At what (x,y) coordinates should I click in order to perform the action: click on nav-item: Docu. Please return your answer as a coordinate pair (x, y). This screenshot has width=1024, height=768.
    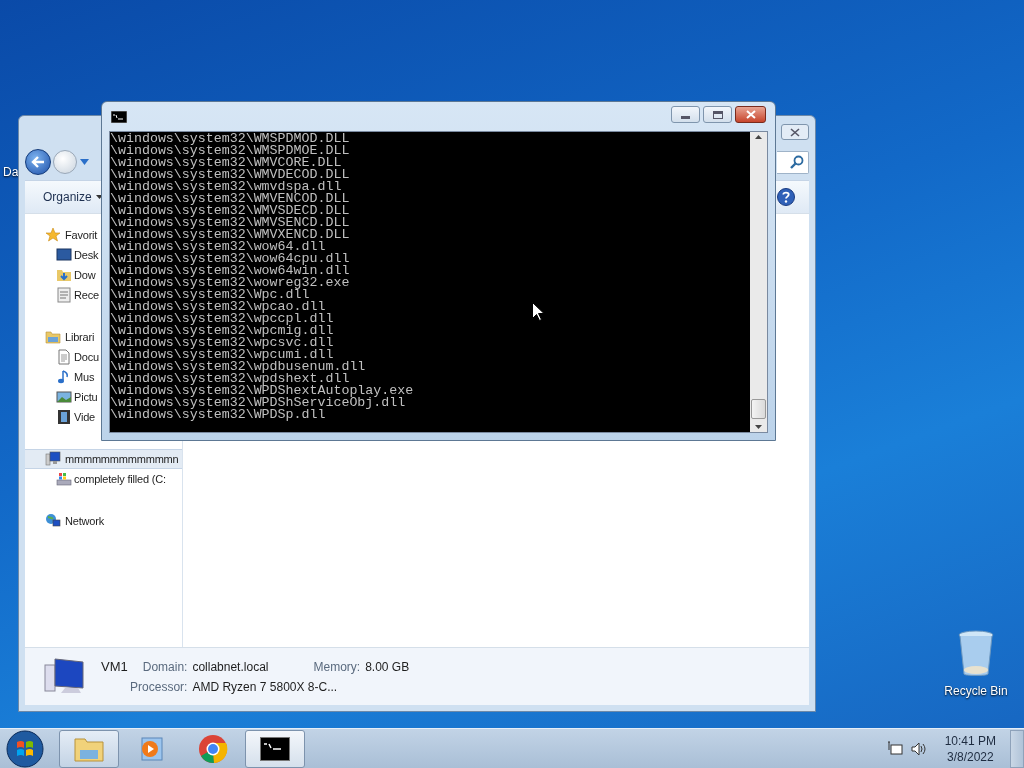
    Looking at the image, I should click on (62, 357).